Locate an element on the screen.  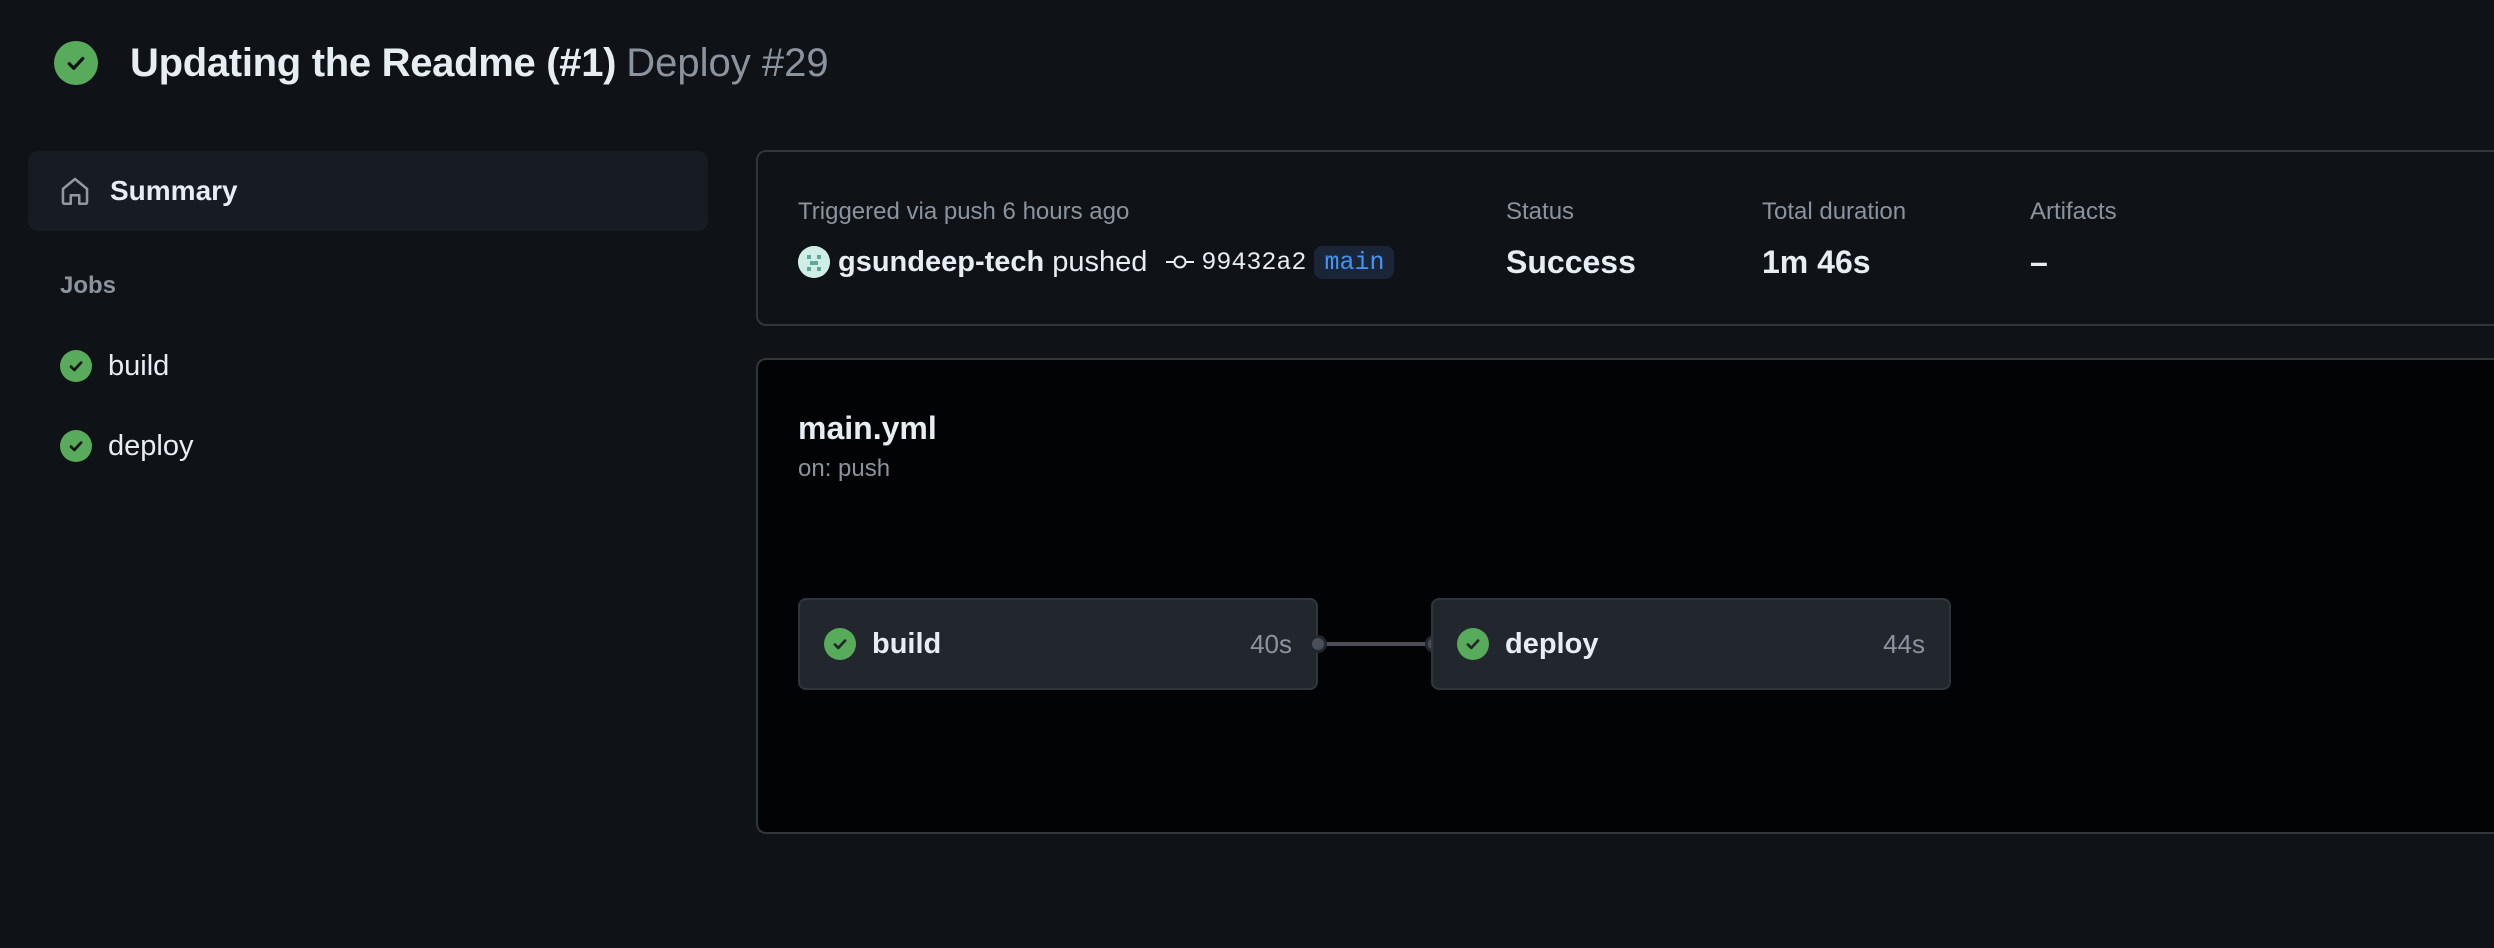
job-node-build: build 40s is located at coordinates (1058, 644).